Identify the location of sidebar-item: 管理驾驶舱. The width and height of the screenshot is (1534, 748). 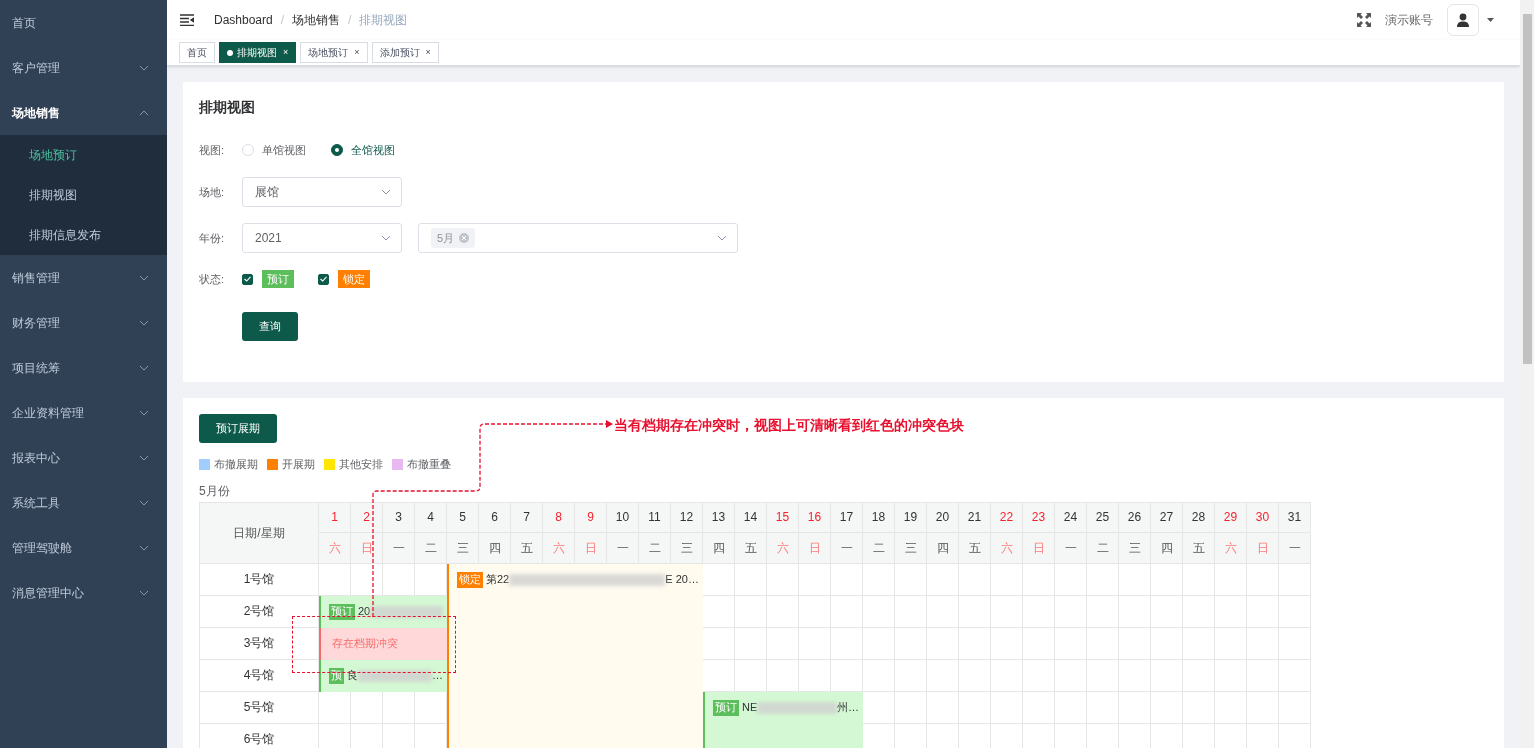
(83, 547).